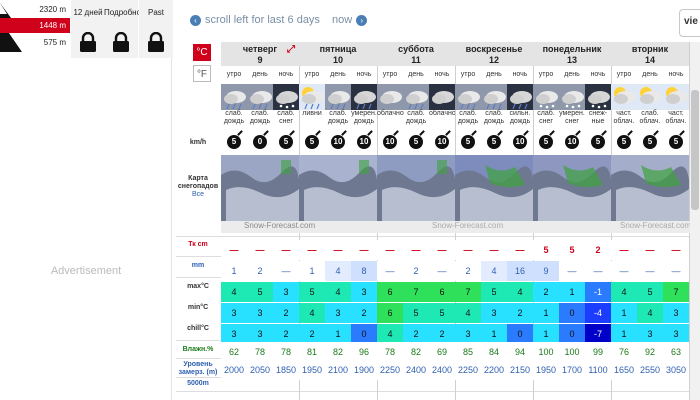 This screenshot has width=700, height=400. I want to click on unit-celsius-button: °C, so click(202, 52).